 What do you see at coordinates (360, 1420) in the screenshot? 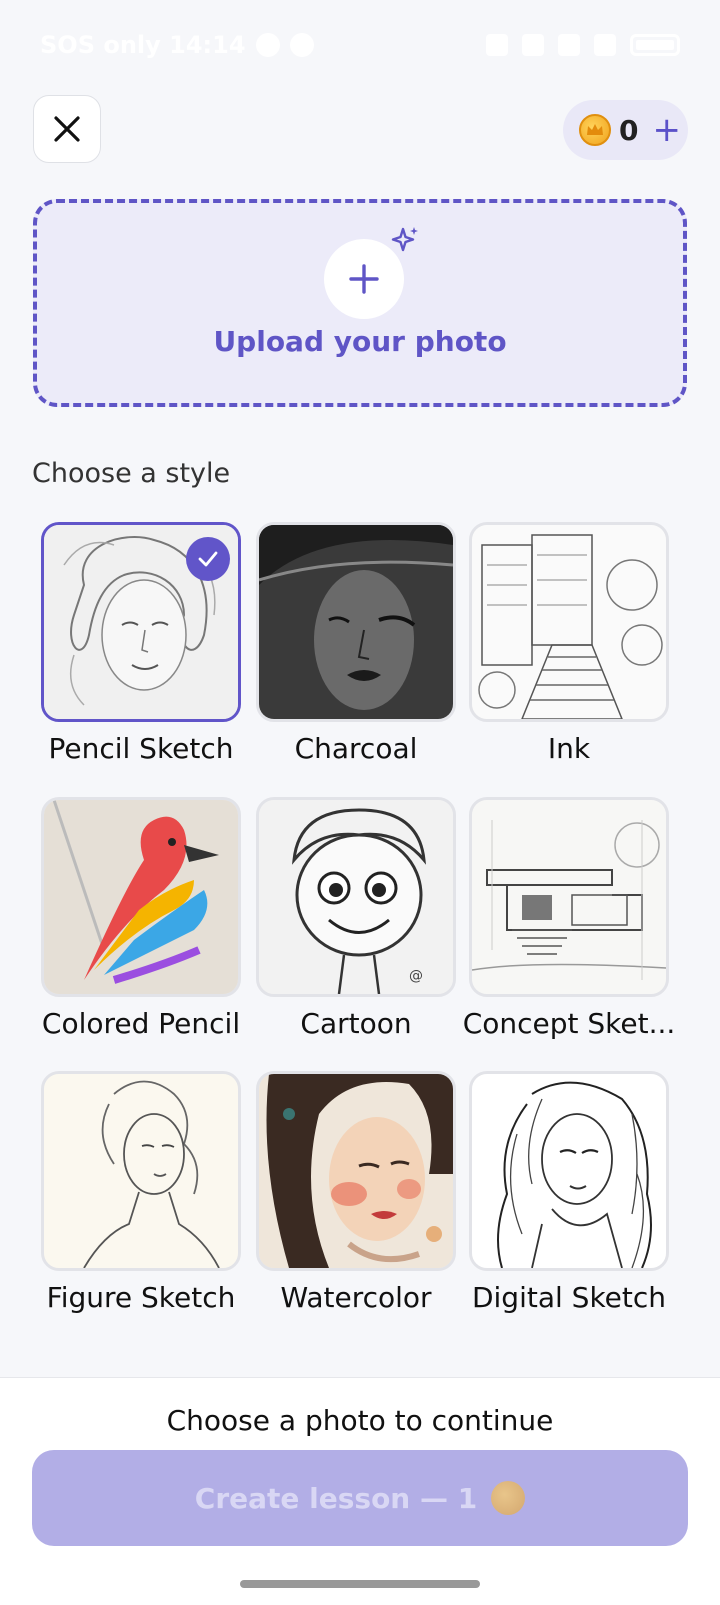
I see `continue-hint: Choose a photo to continue` at bounding box center [360, 1420].